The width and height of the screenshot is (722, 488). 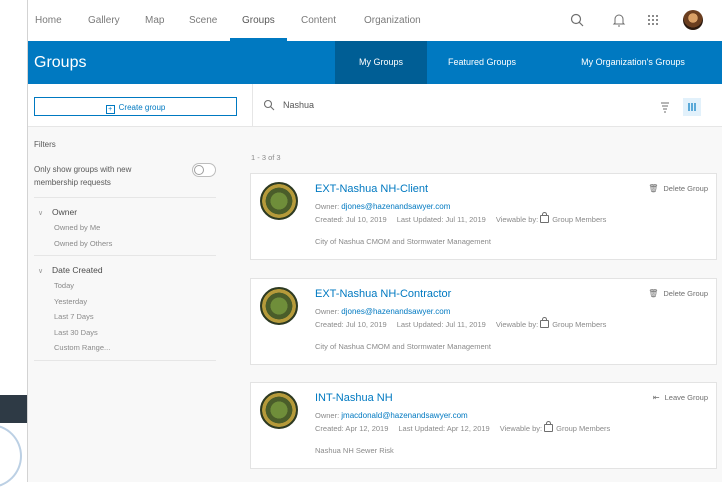 What do you see at coordinates (60, 62) in the screenshot?
I see `page-title: Groups` at bounding box center [60, 62].